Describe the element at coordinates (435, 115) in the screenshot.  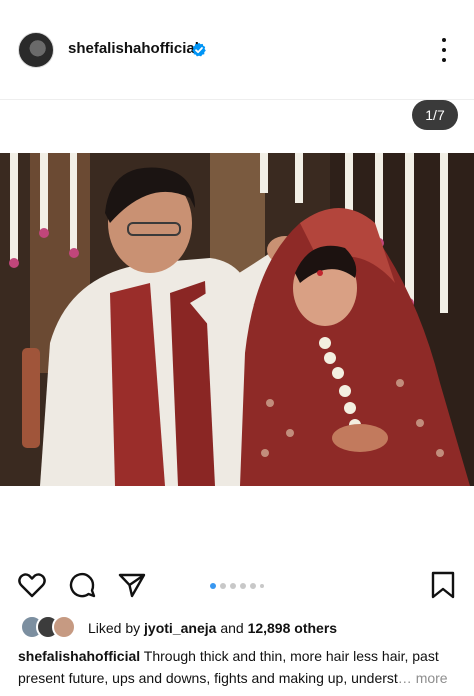
I see `carousel-counter: 1/7` at that location.